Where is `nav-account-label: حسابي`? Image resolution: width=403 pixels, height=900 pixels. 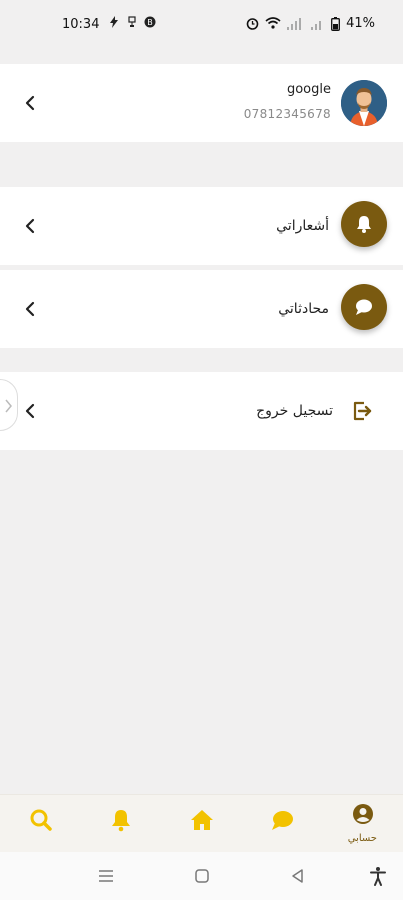
nav-account-label: حسابي is located at coordinates (362, 838).